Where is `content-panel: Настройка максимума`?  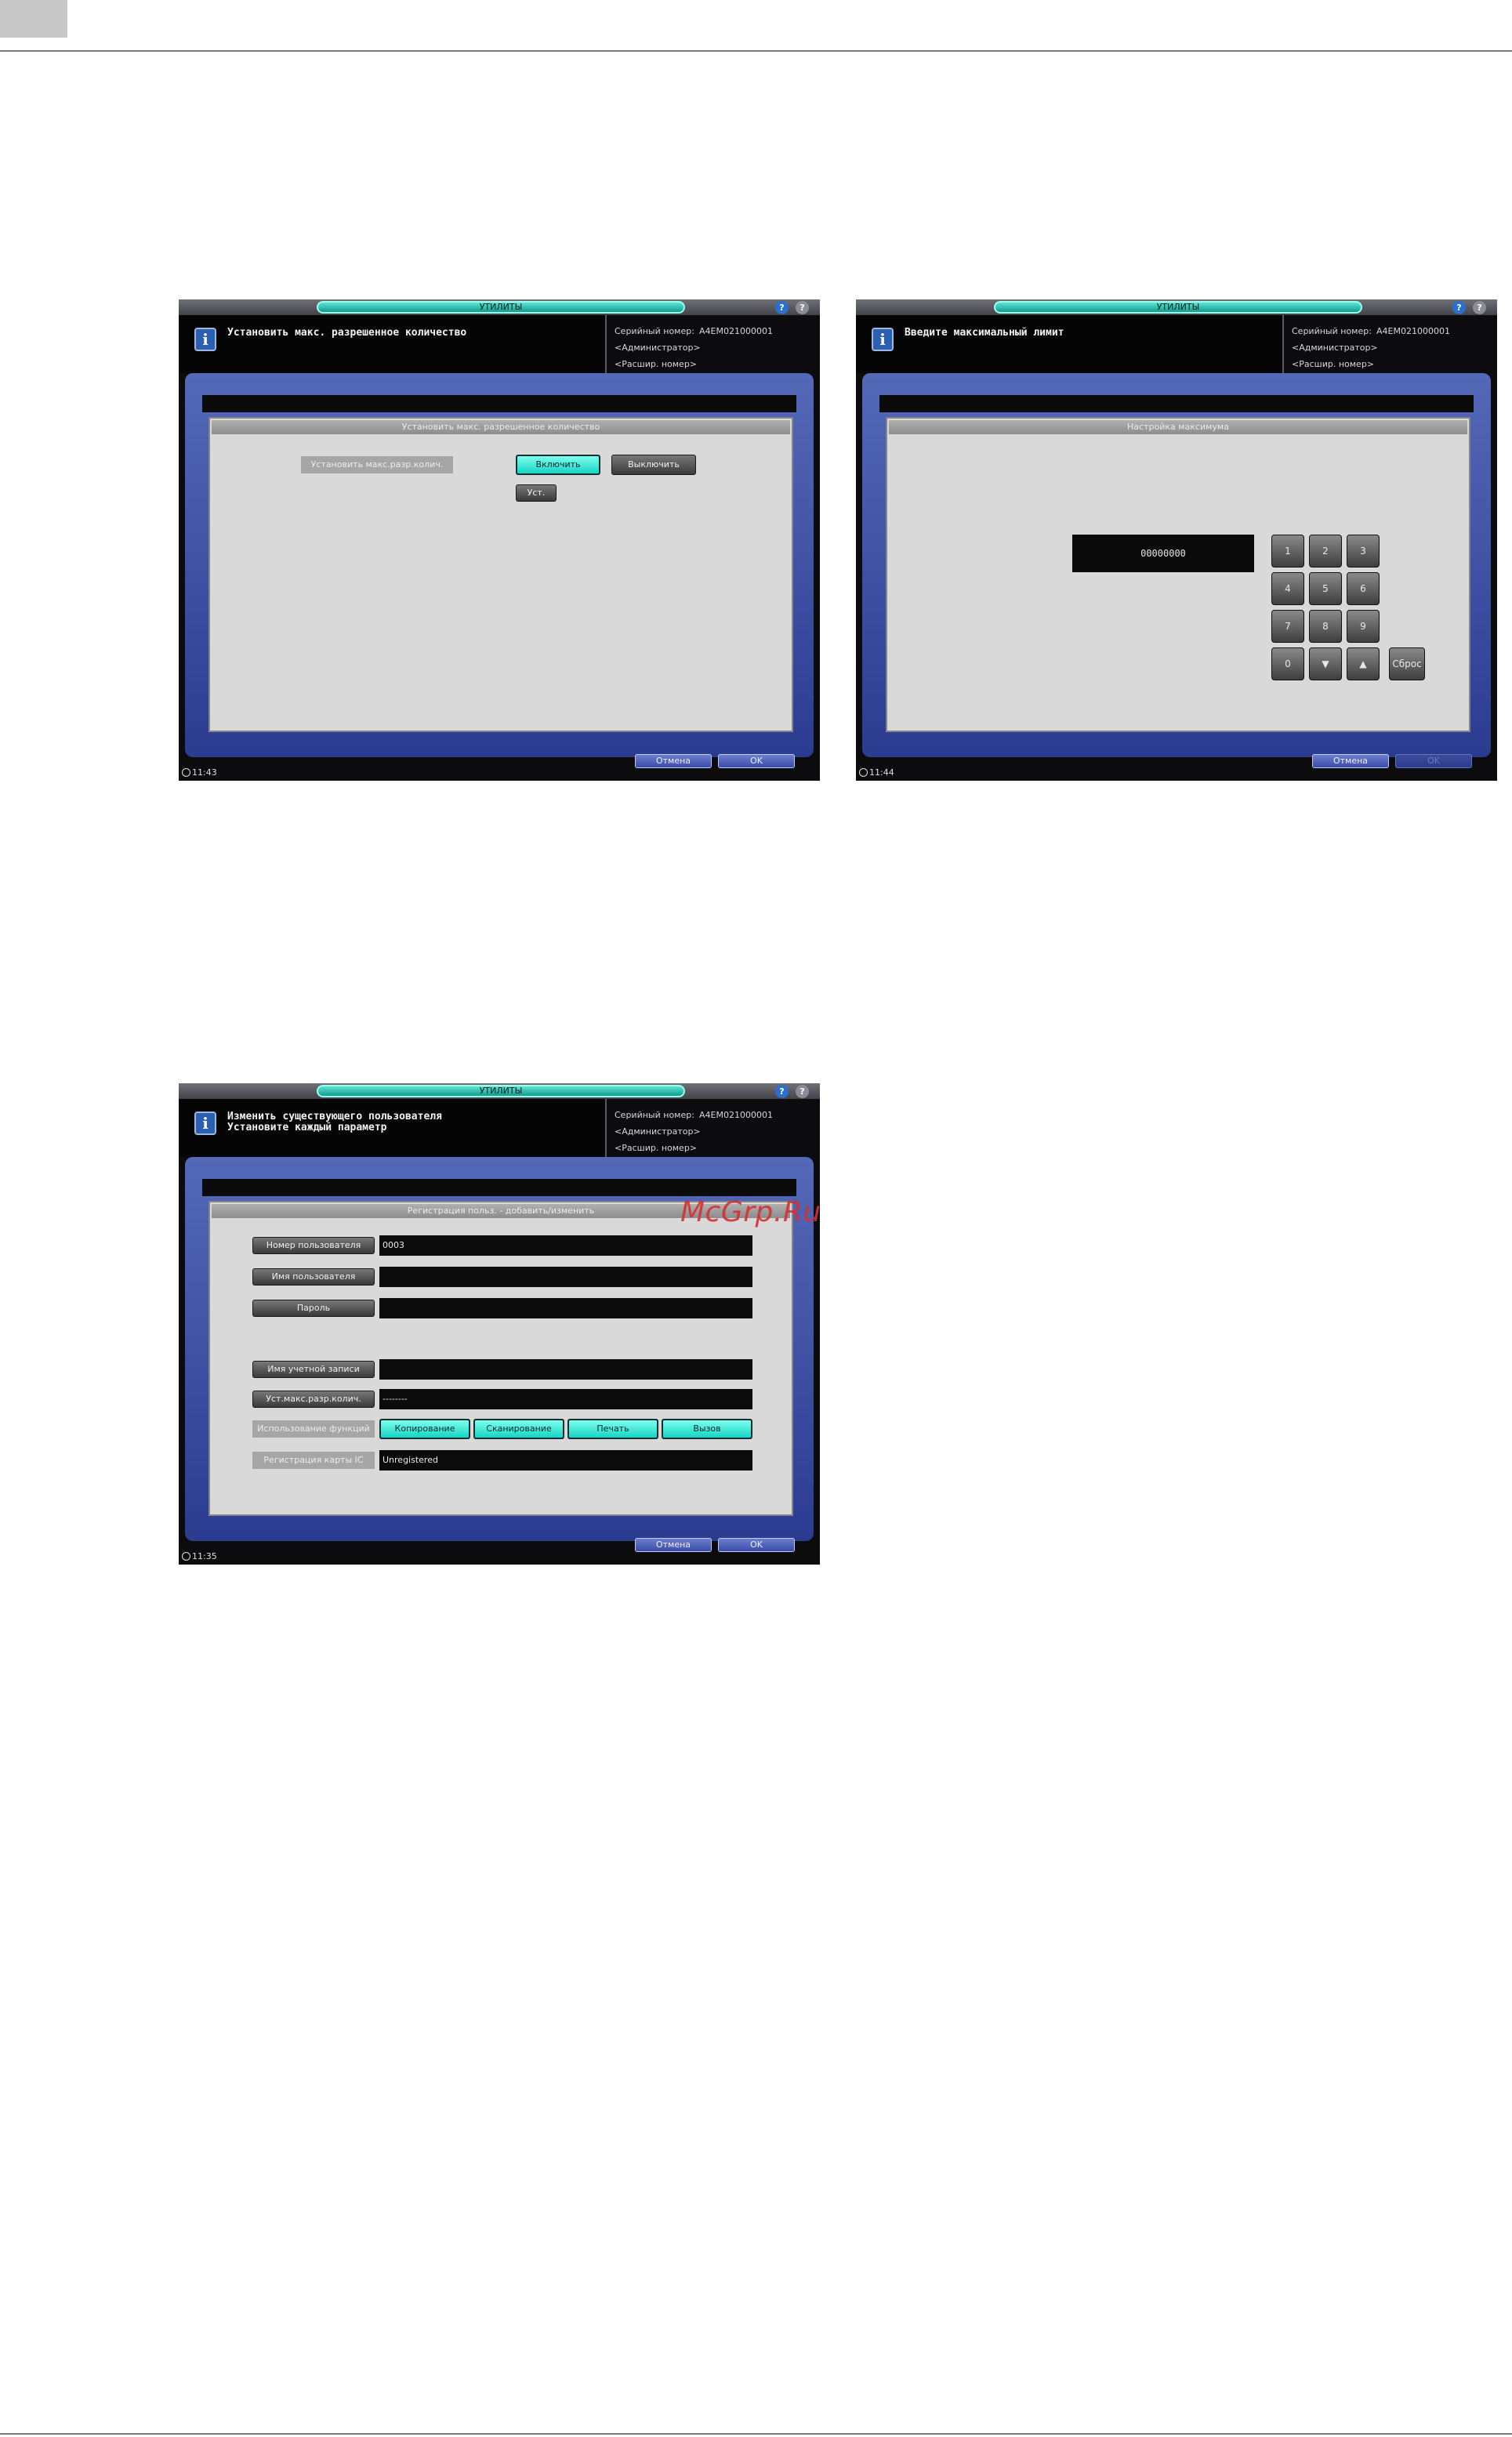
content-panel: Настройка максимума is located at coordinates (1178, 574).